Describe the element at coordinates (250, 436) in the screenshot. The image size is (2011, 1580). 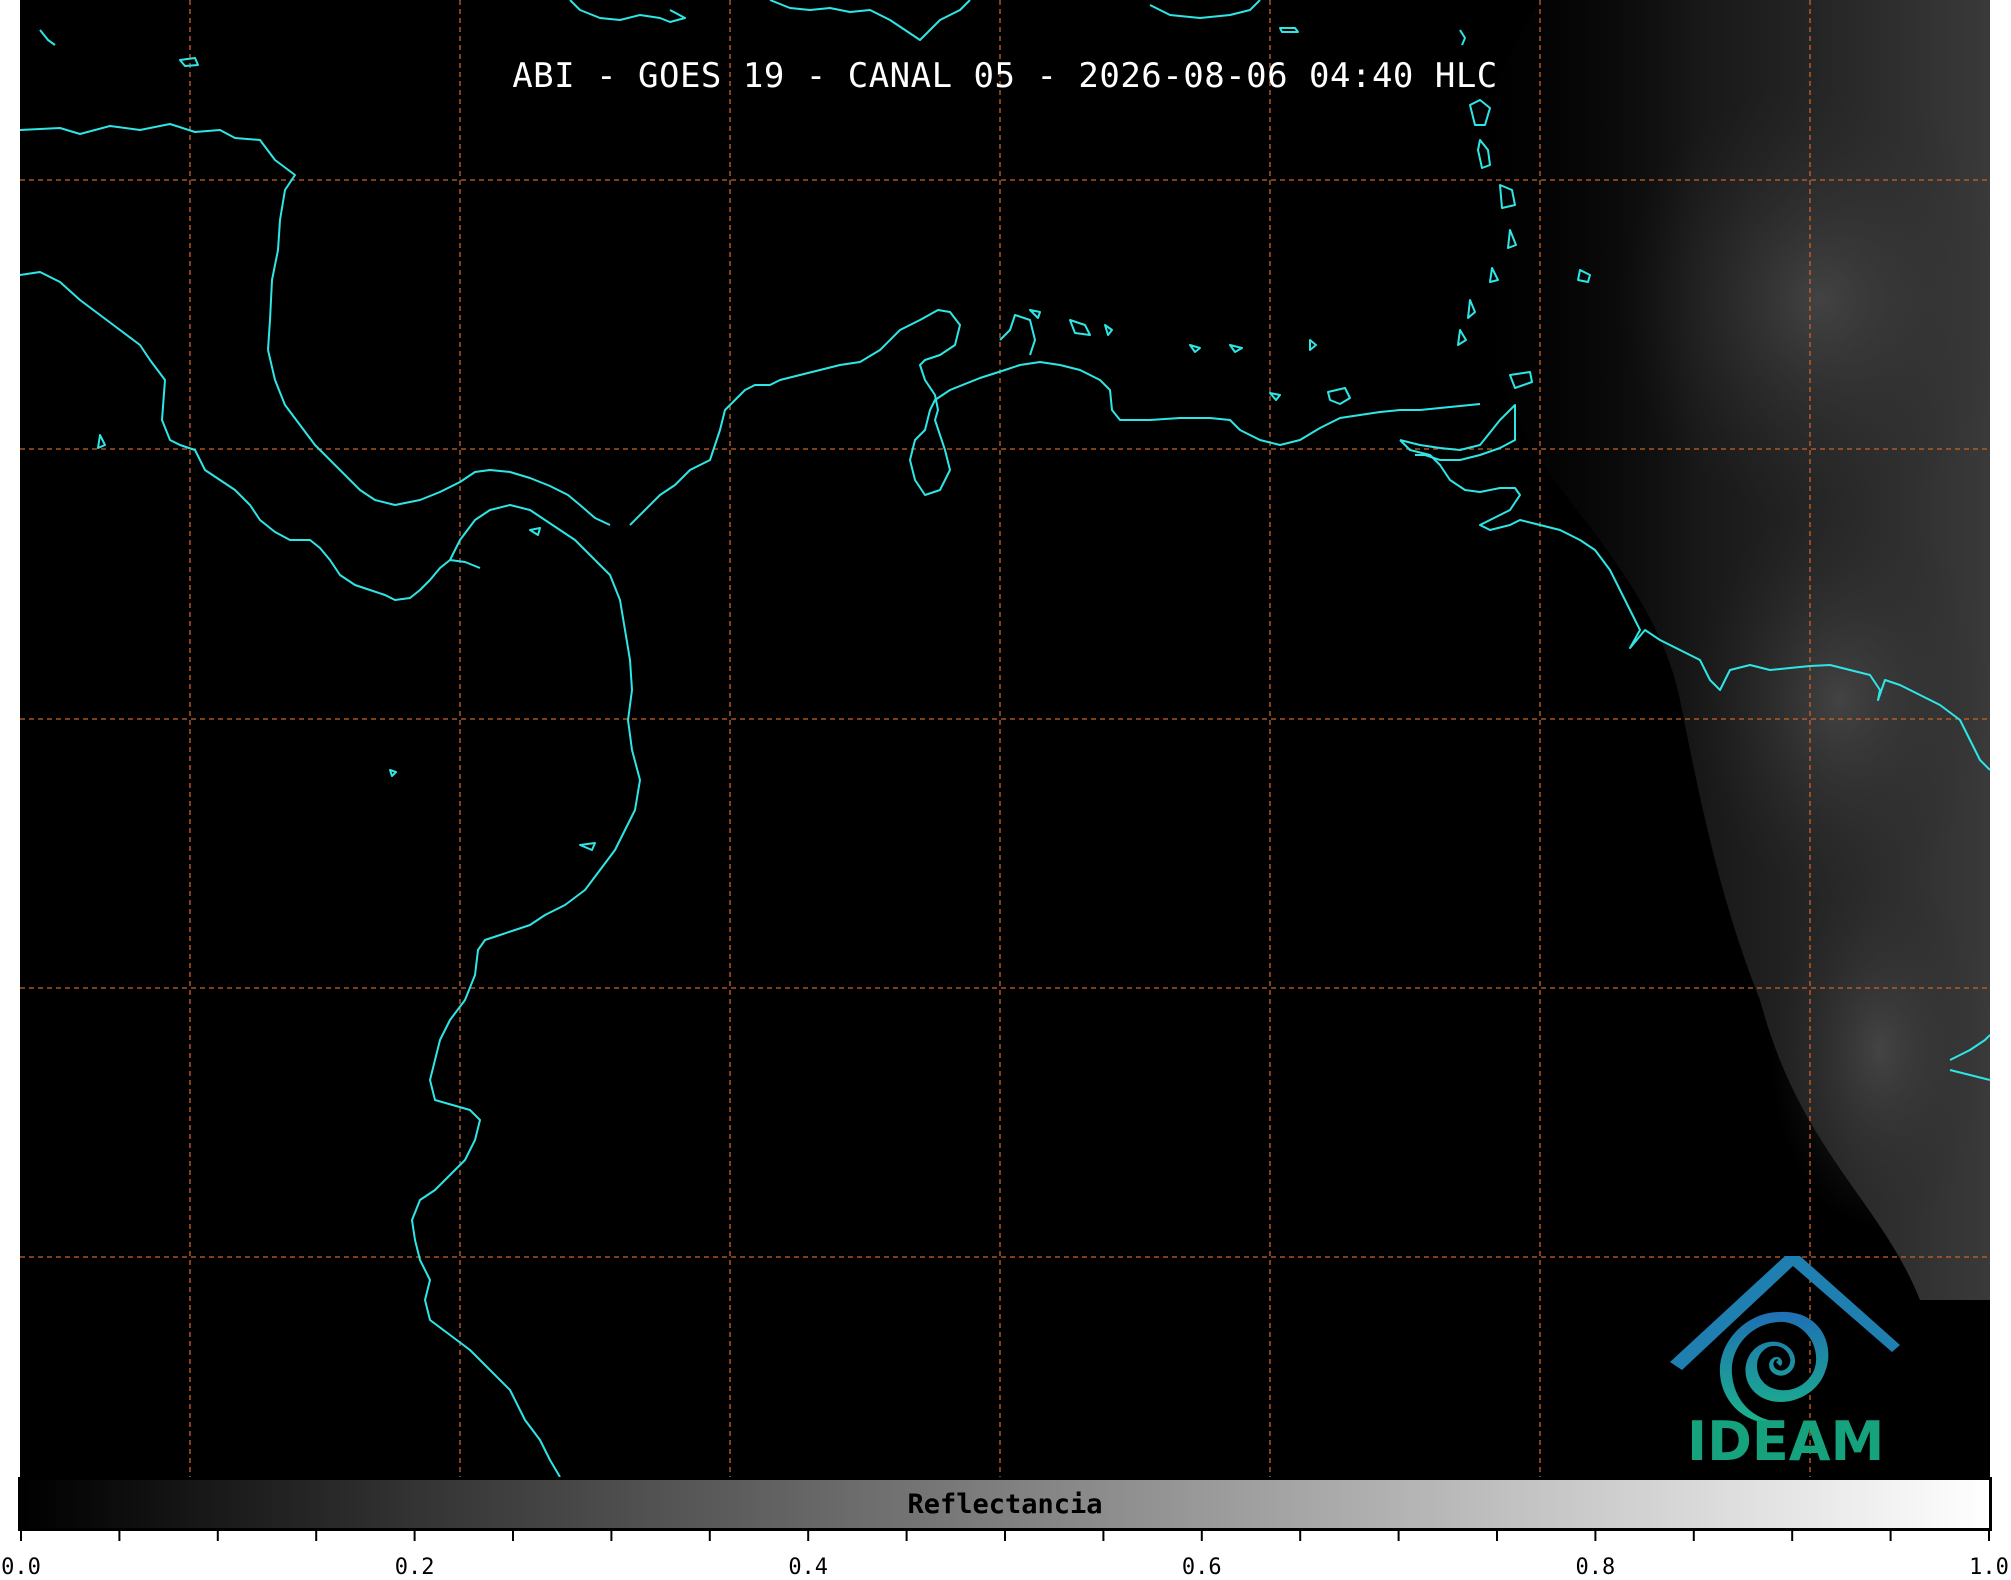
I see `coastline-central-america` at that location.